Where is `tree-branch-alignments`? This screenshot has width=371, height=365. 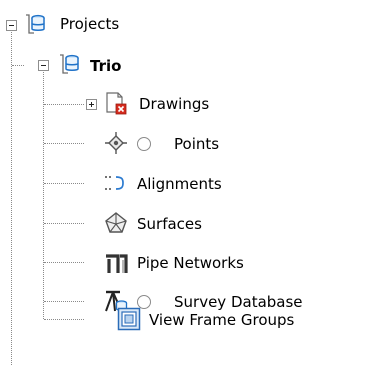
tree-branch-alignments is located at coordinates (64, 183).